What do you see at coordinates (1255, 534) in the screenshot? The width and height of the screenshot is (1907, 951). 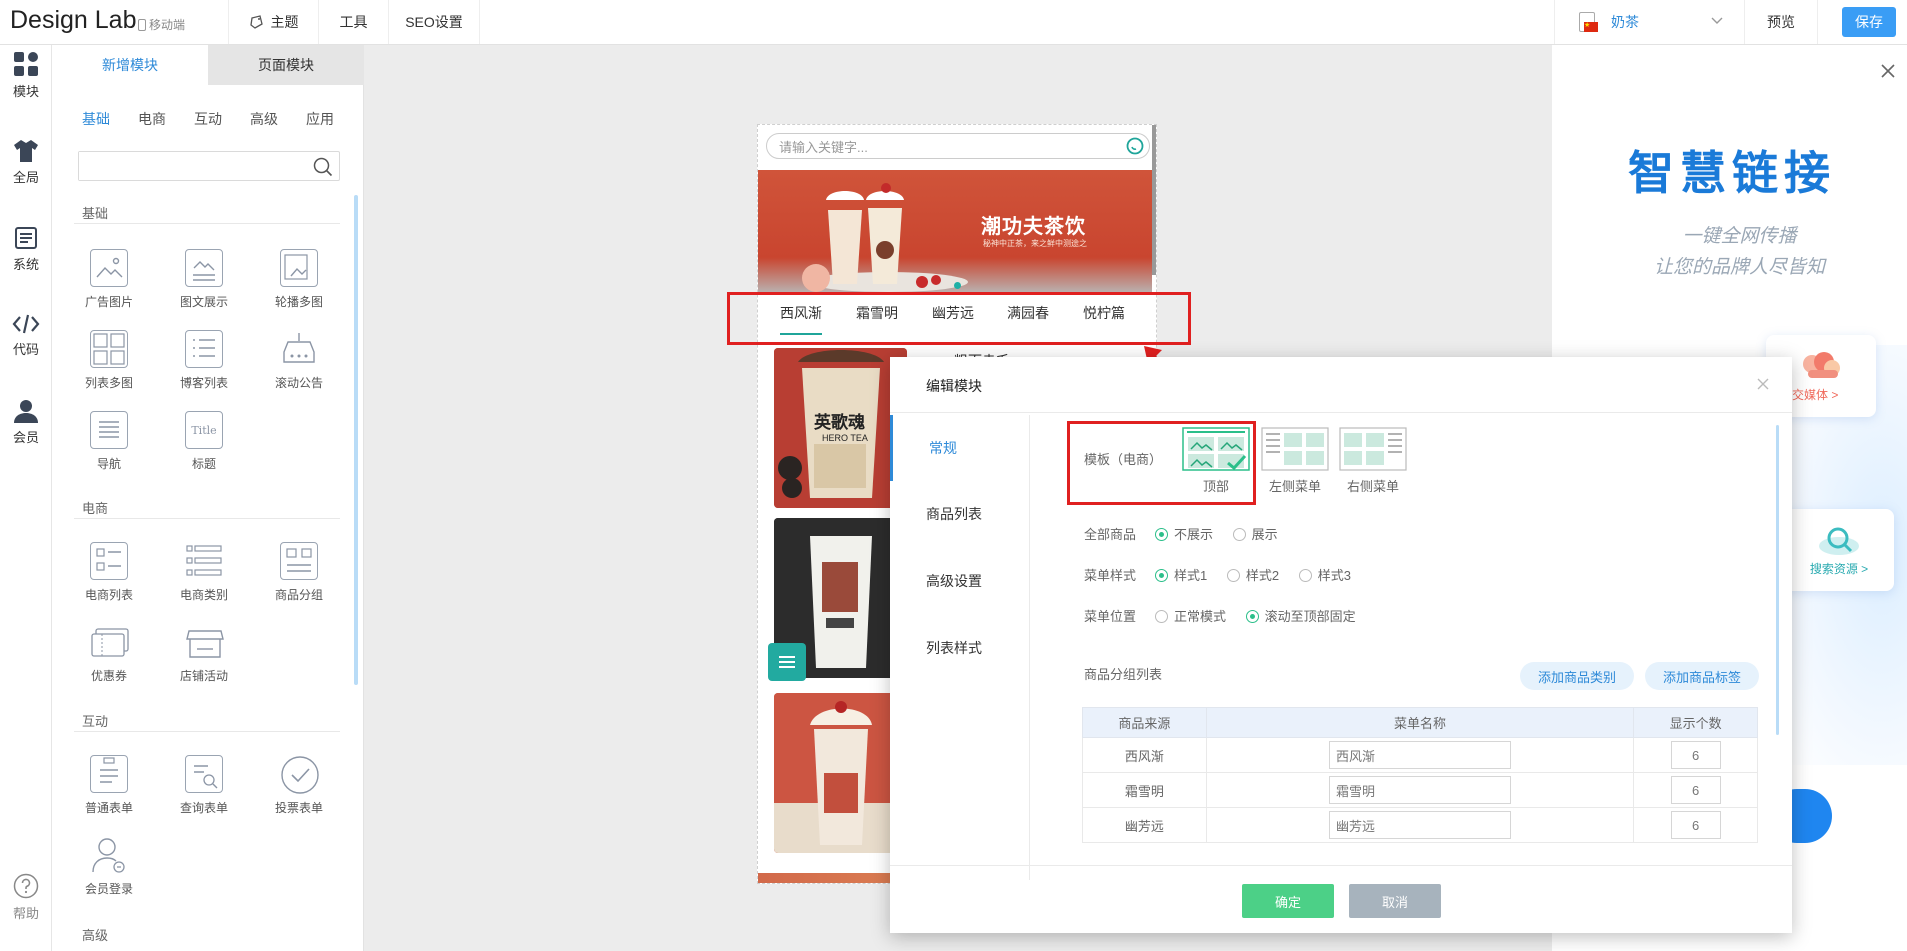 I see `radio-show: 展示` at bounding box center [1255, 534].